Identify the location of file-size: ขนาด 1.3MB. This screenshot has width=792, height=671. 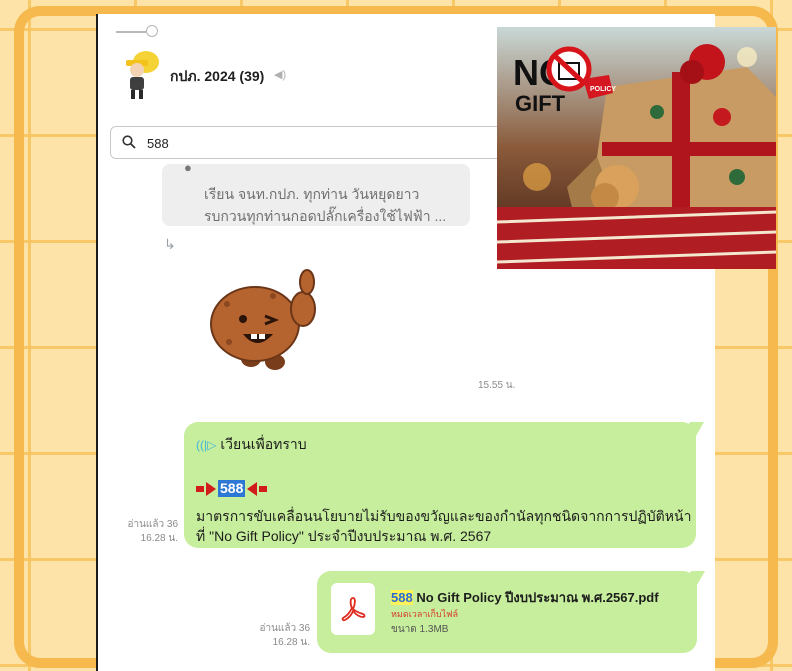
(420, 629).